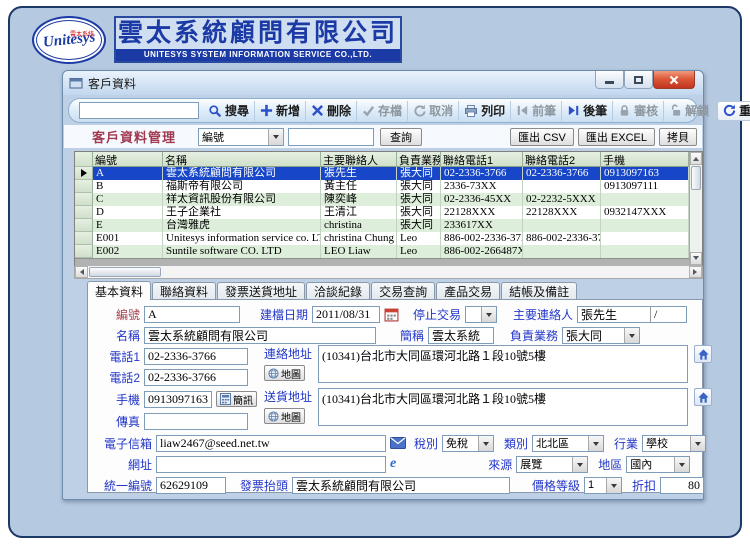 The width and height of the screenshot is (750, 545). What do you see at coordinates (391, 314) in the screenshot?
I see `calendar-icon` at bounding box center [391, 314].